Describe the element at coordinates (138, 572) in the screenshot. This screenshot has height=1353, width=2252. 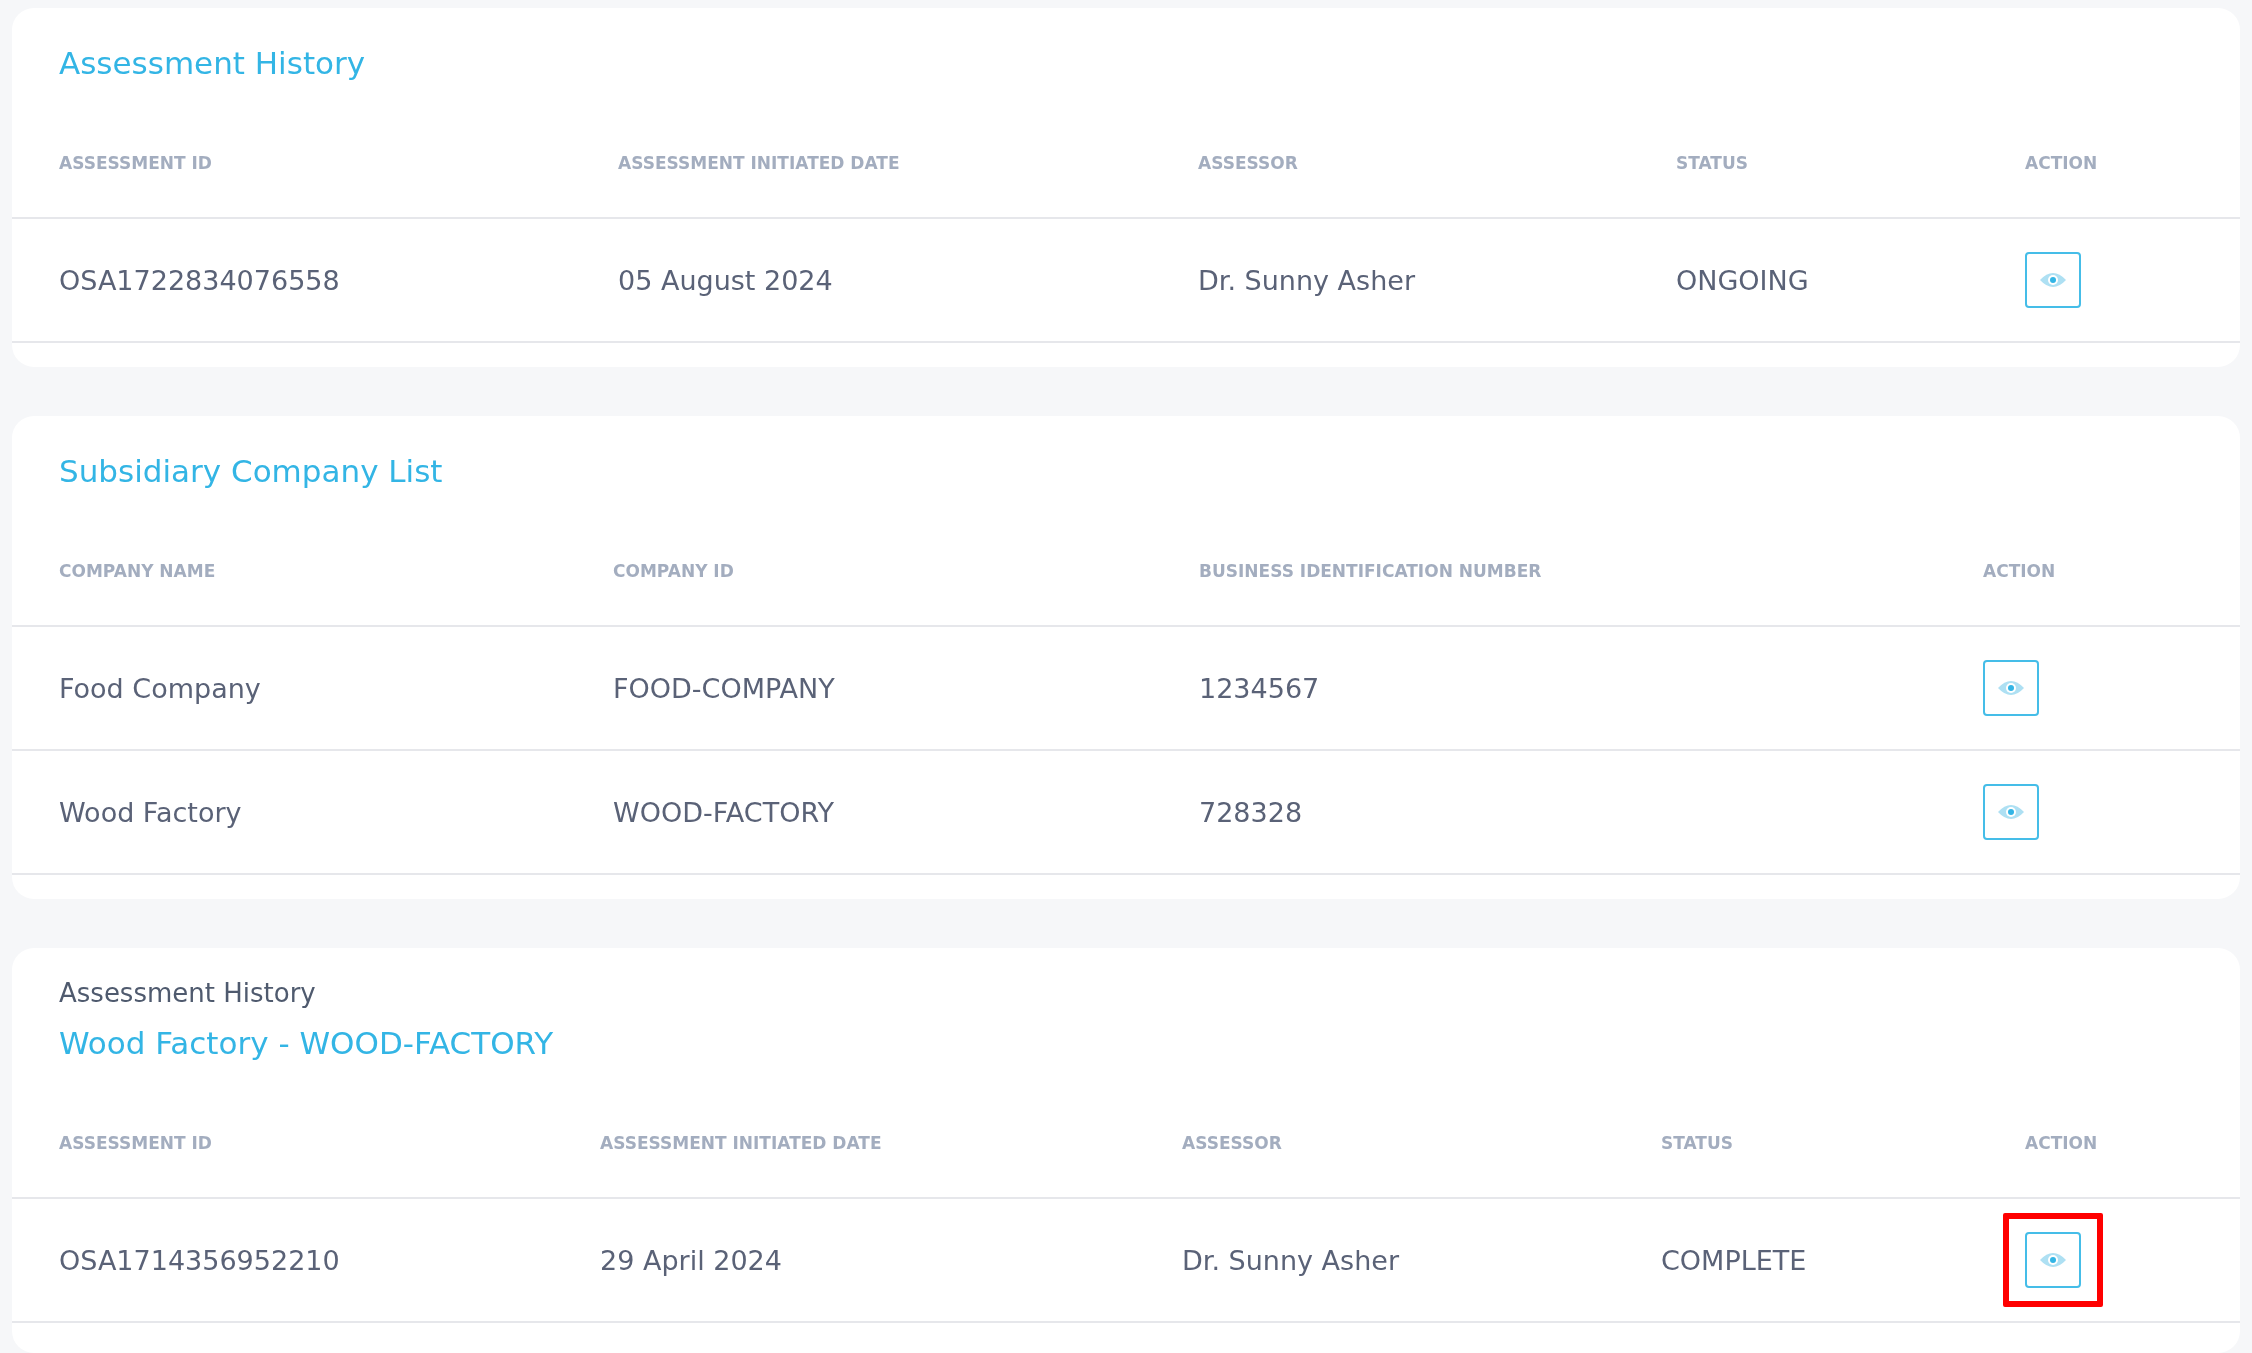
I see `column-header: COMPANY NAME` at that location.